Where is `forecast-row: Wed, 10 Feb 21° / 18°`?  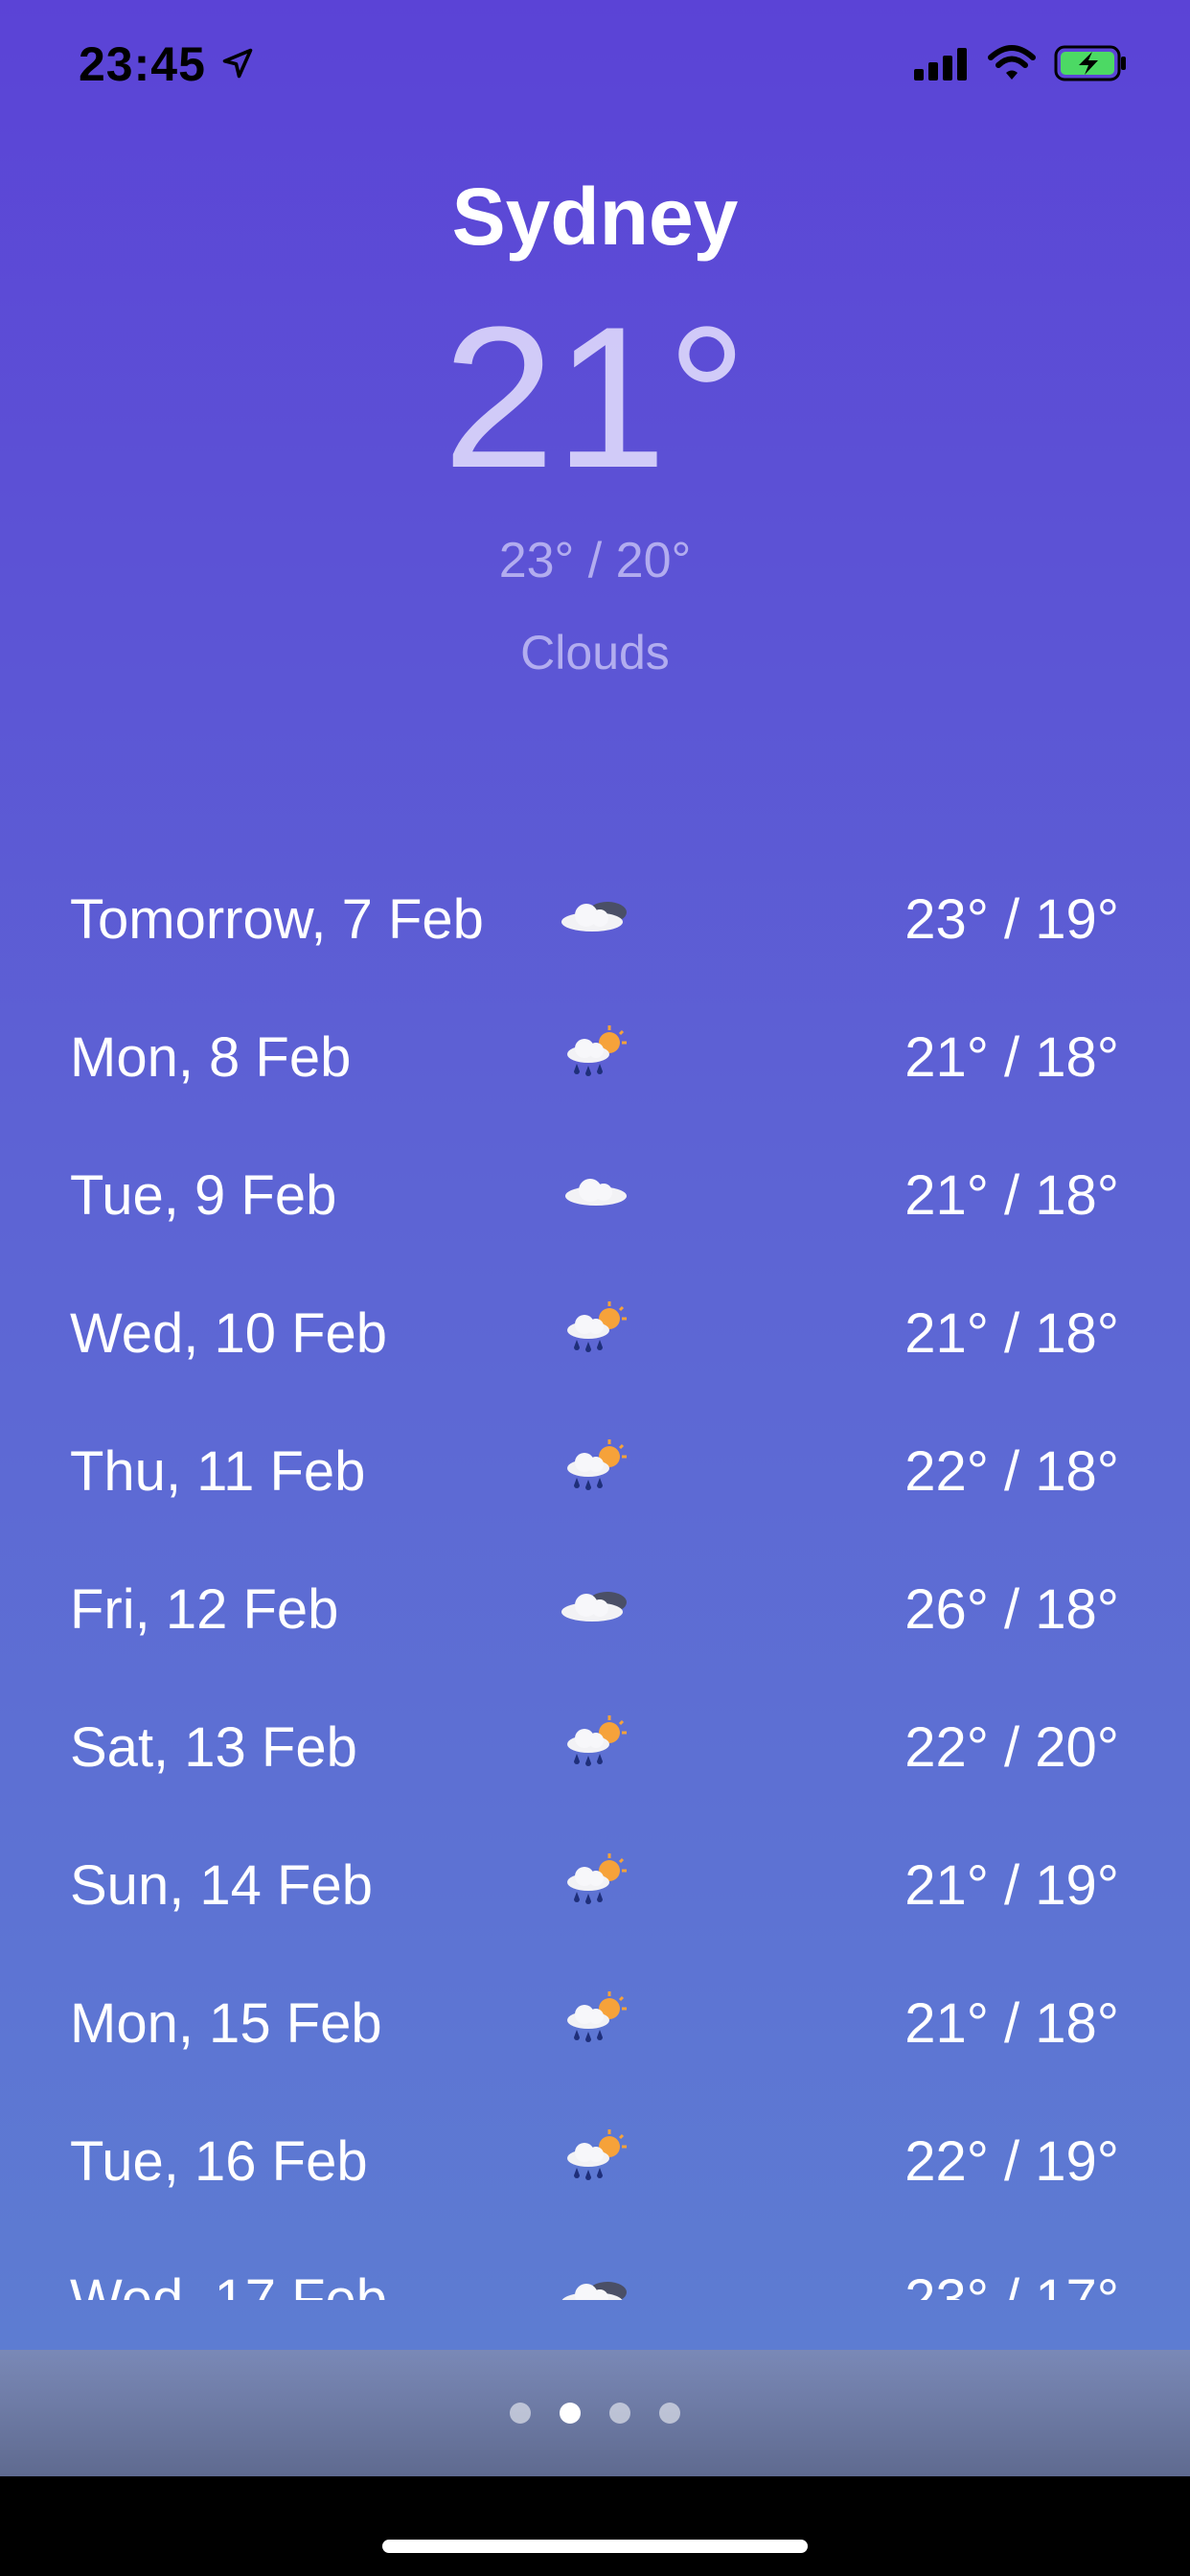
forecast-row: Wed, 10 Feb 21° / 18° is located at coordinates (595, 1334).